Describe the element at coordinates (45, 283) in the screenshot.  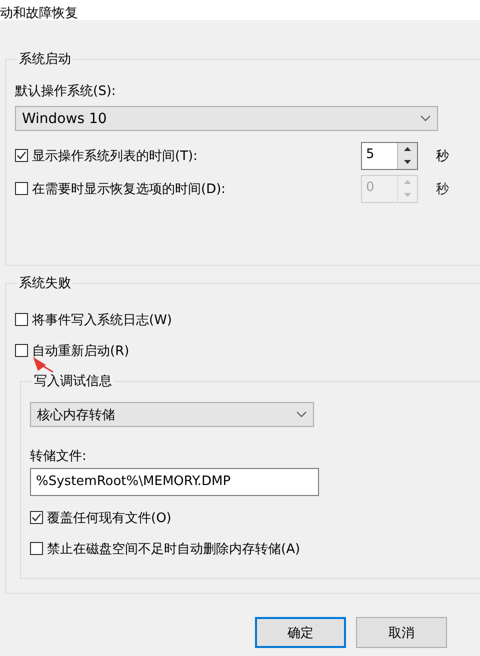
I see `group-title: 系统失败` at that location.